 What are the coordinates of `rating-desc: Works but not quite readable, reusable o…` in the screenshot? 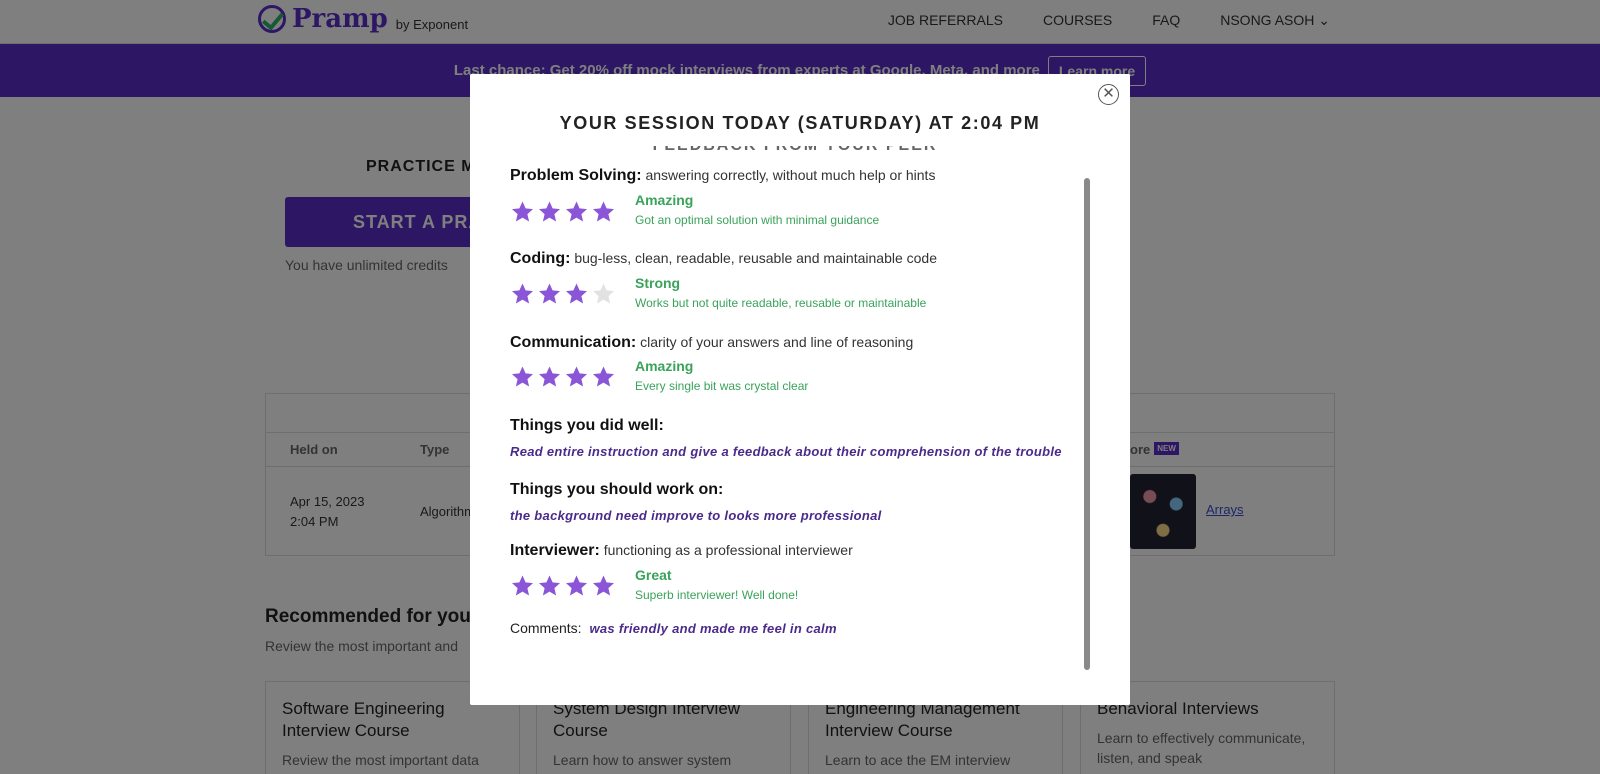 It's located at (781, 303).